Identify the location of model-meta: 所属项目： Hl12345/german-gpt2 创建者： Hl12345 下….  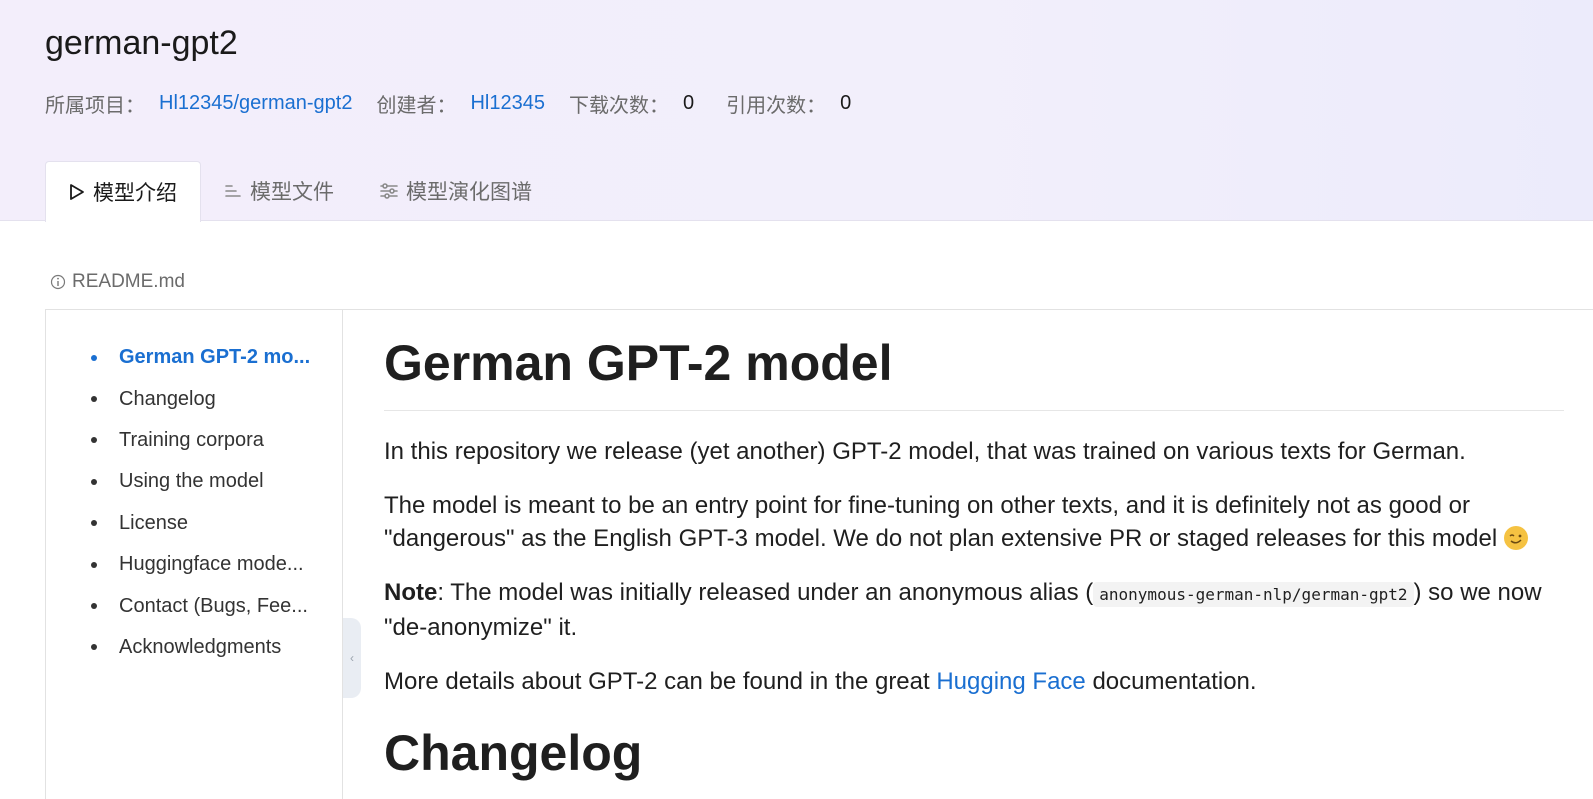
(464, 103).